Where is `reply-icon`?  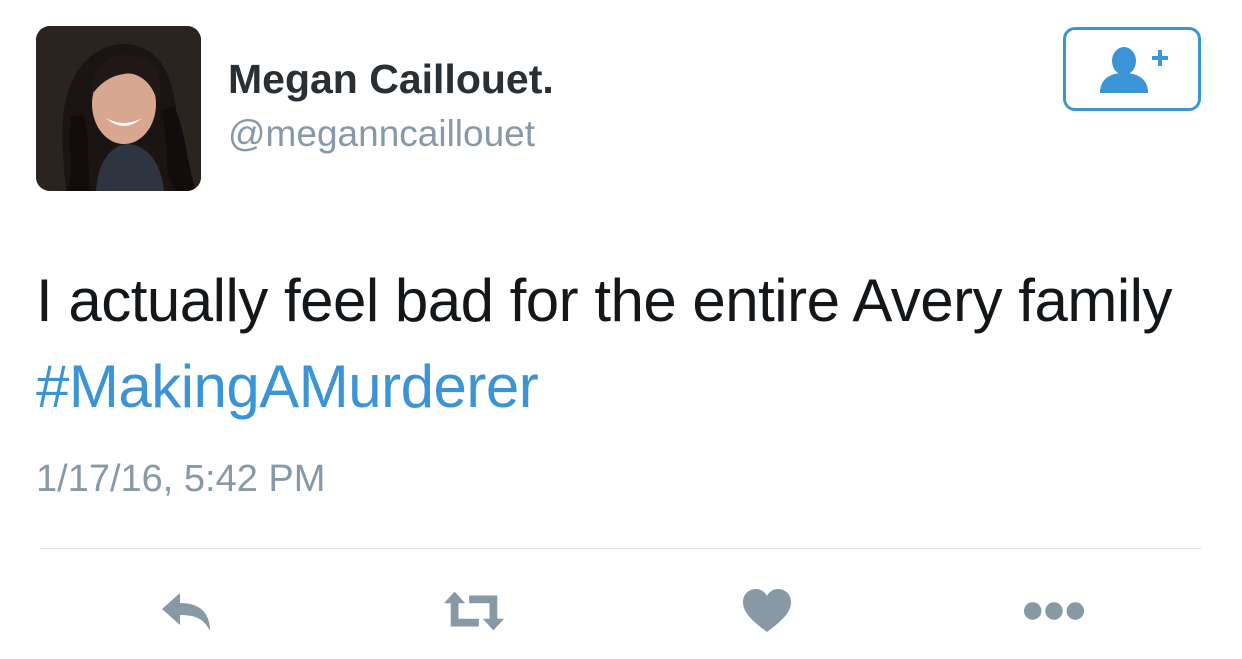
reply-icon is located at coordinates (186, 612).